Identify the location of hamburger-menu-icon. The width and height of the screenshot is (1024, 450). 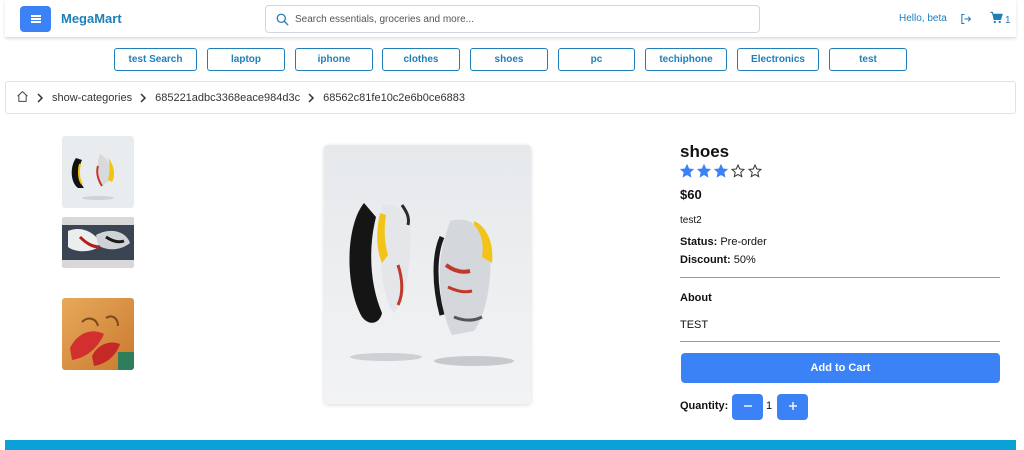
(35, 19).